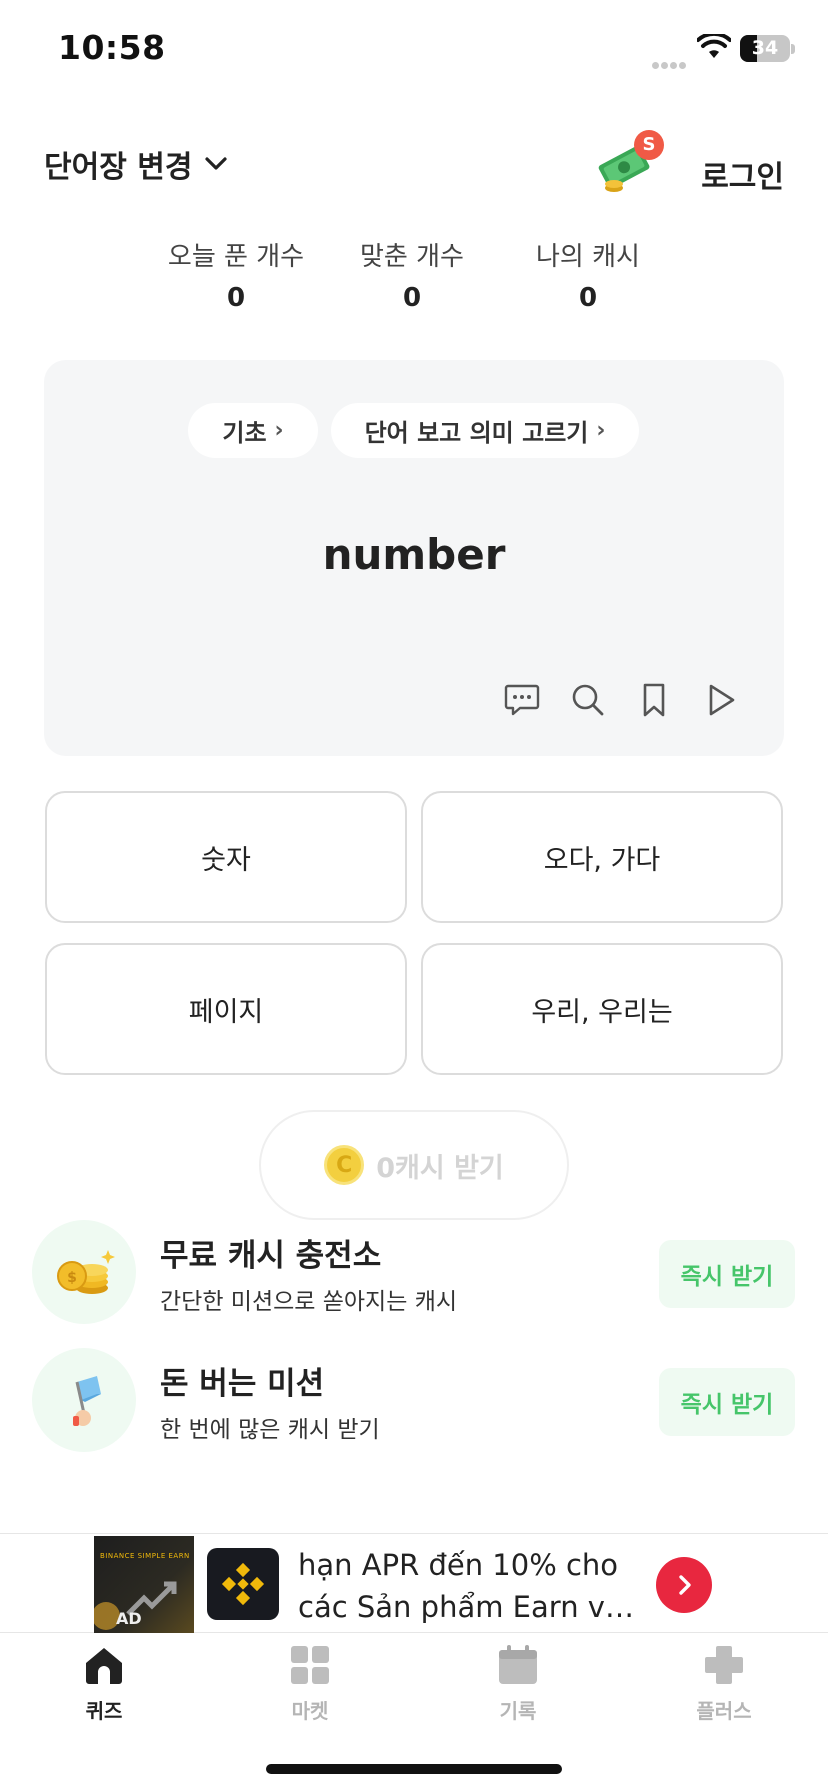  I want to click on promo-subtitle: 간단한 미션으로 쏟아지는 캐시, so click(309, 1302).